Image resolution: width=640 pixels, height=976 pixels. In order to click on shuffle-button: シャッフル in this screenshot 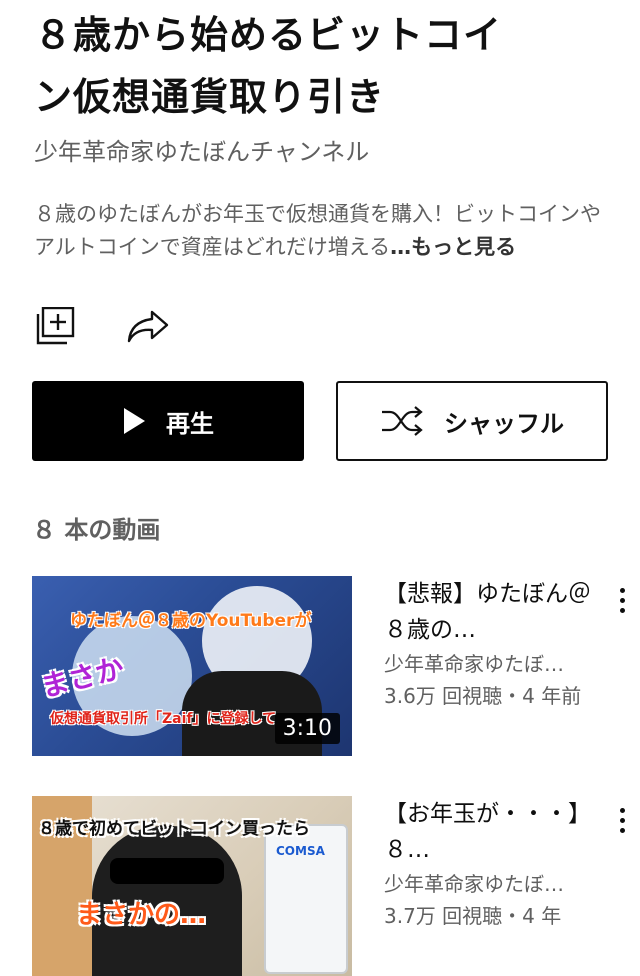, I will do `click(472, 421)`.